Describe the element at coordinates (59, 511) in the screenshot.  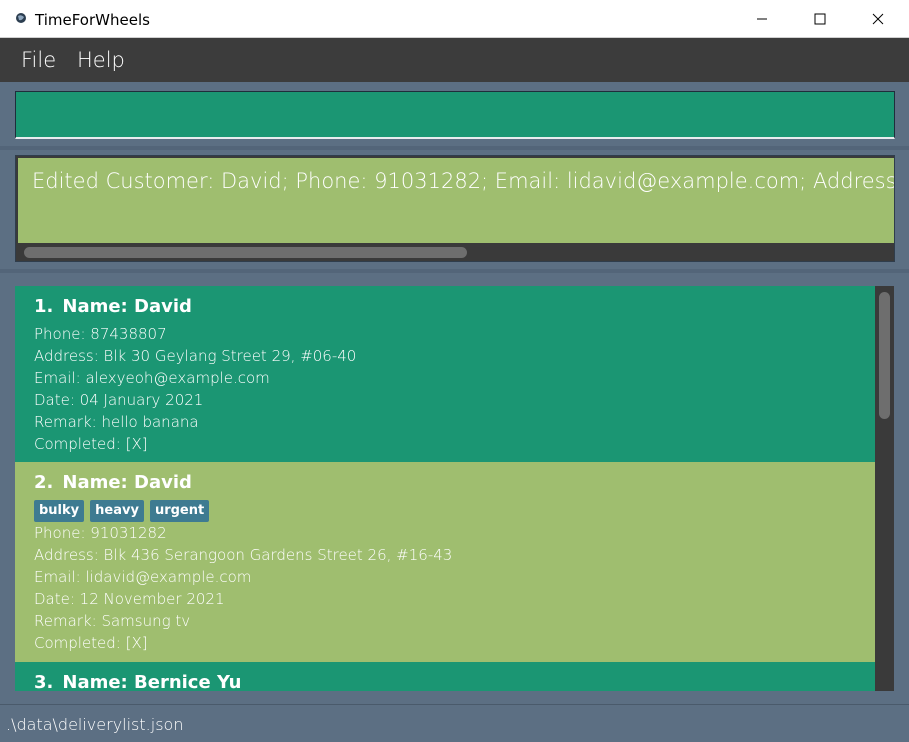
I see `tag-badge: bulky` at that location.